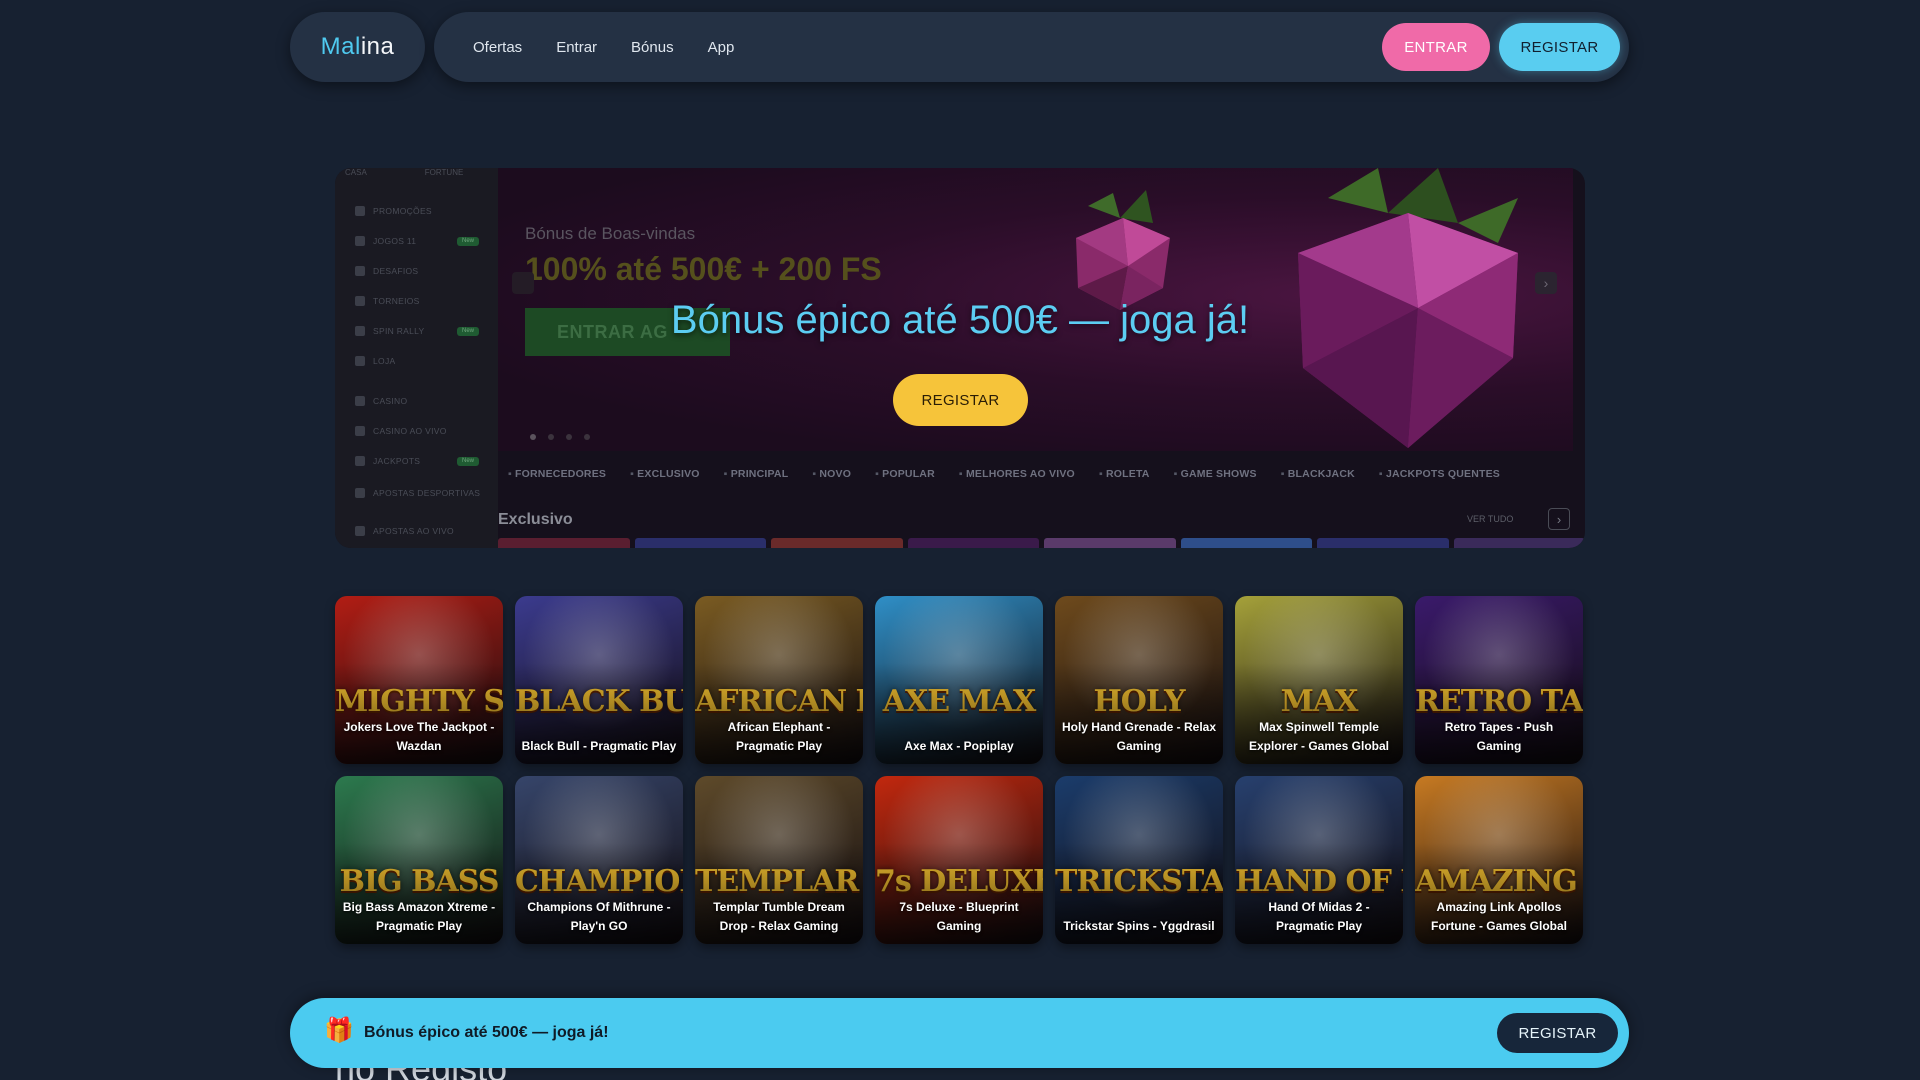  I want to click on embedded-sidebar-item: JOGOS 11, so click(385, 241).